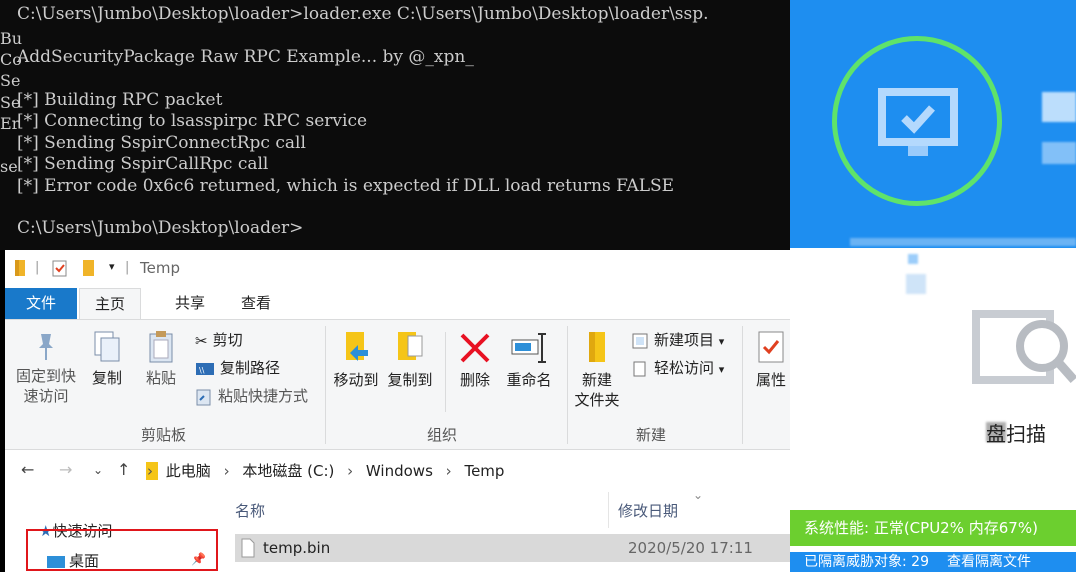  I want to click on file-name: temp.bin, so click(297, 548).